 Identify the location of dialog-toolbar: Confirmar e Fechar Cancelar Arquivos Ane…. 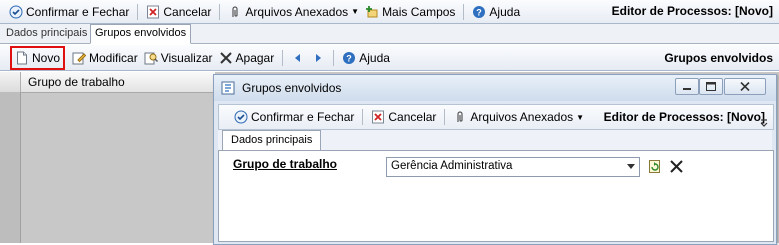
(496, 117).